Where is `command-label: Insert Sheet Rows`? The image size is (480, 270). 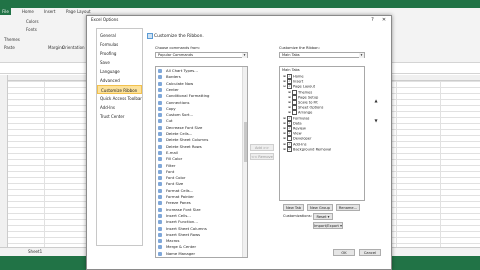
command-label: Insert Sheet Rows is located at coordinates (183, 234).